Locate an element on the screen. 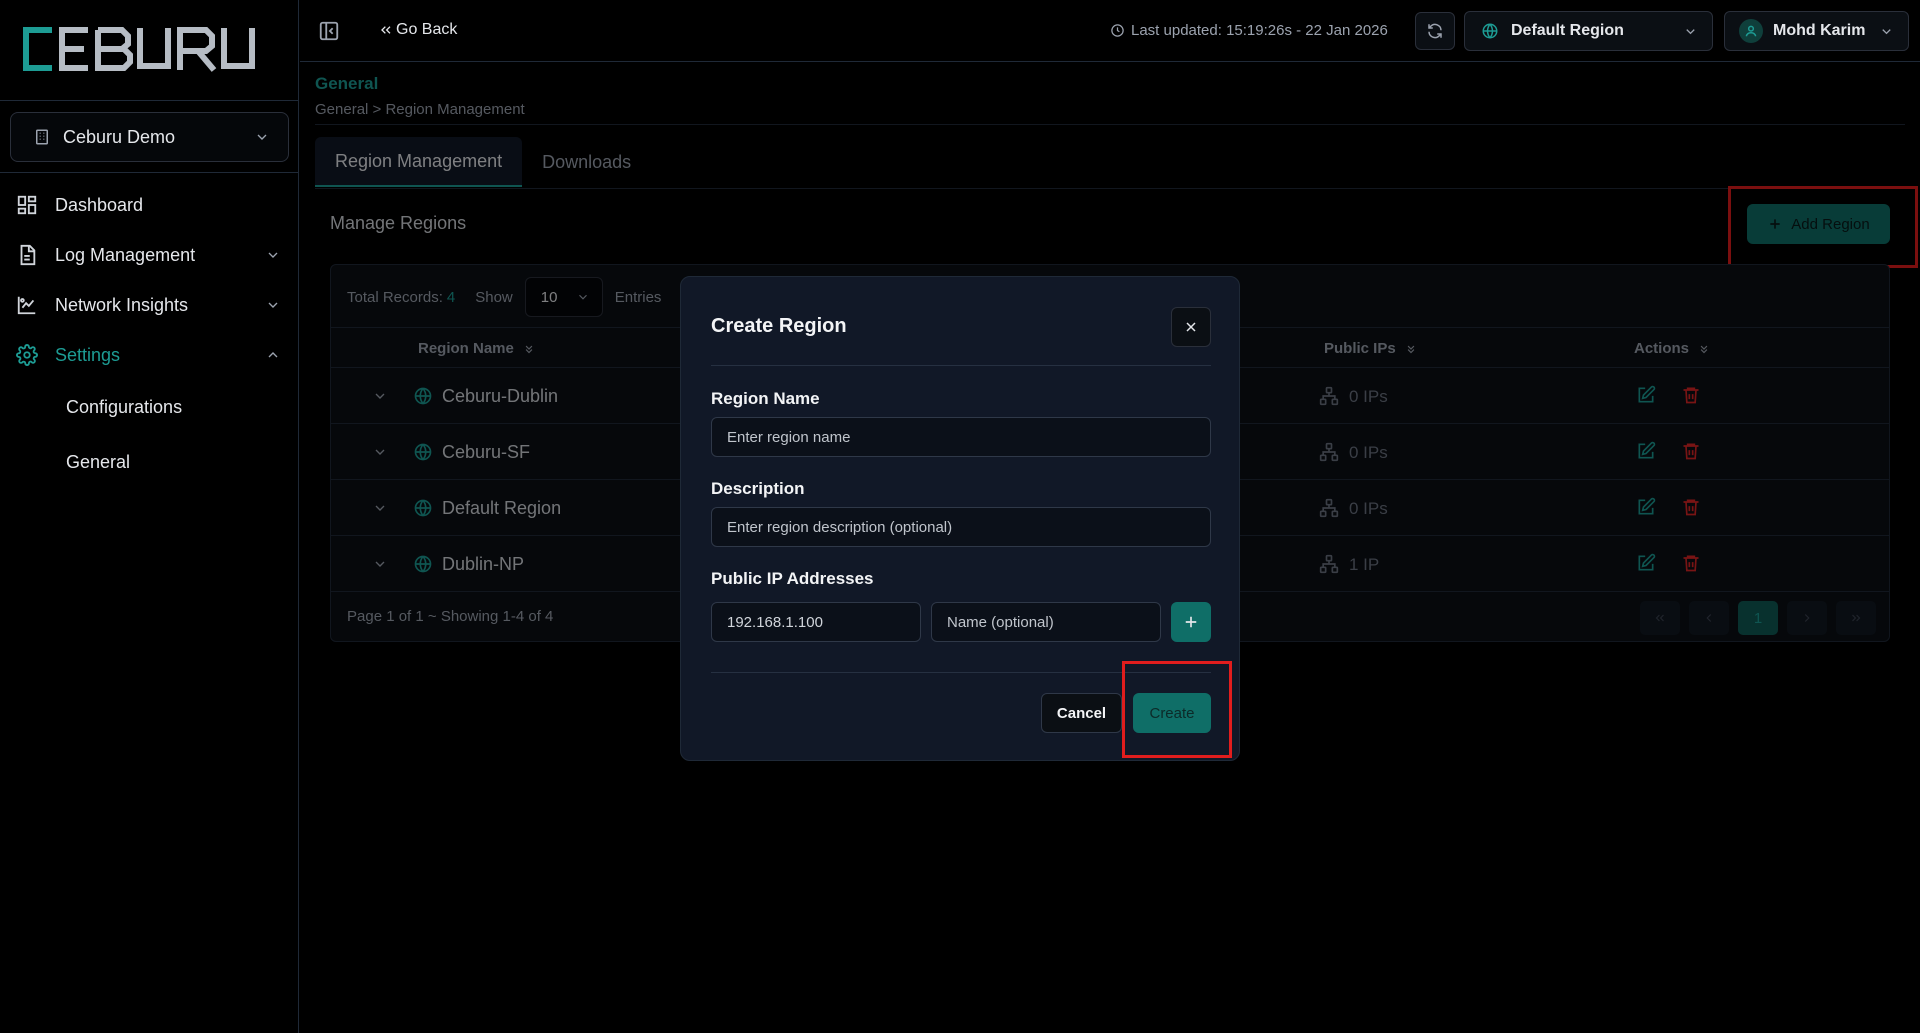 This screenshot has height=1033, width=1920. organization-select: Ceburu Demo is located at coordinates (149, 137).